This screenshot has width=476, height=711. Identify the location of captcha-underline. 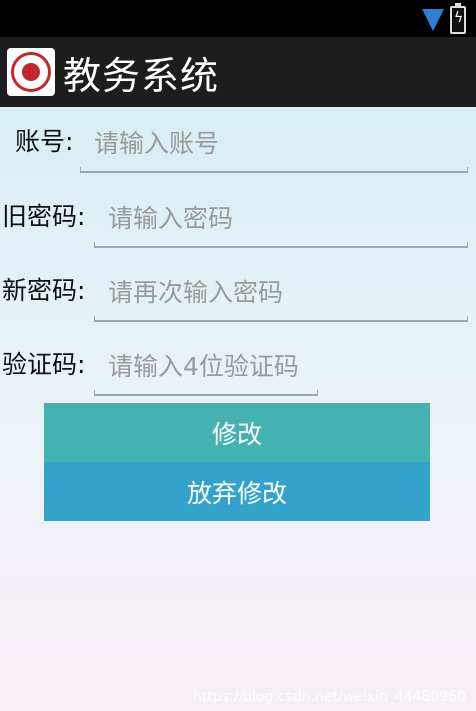
(206, 393).